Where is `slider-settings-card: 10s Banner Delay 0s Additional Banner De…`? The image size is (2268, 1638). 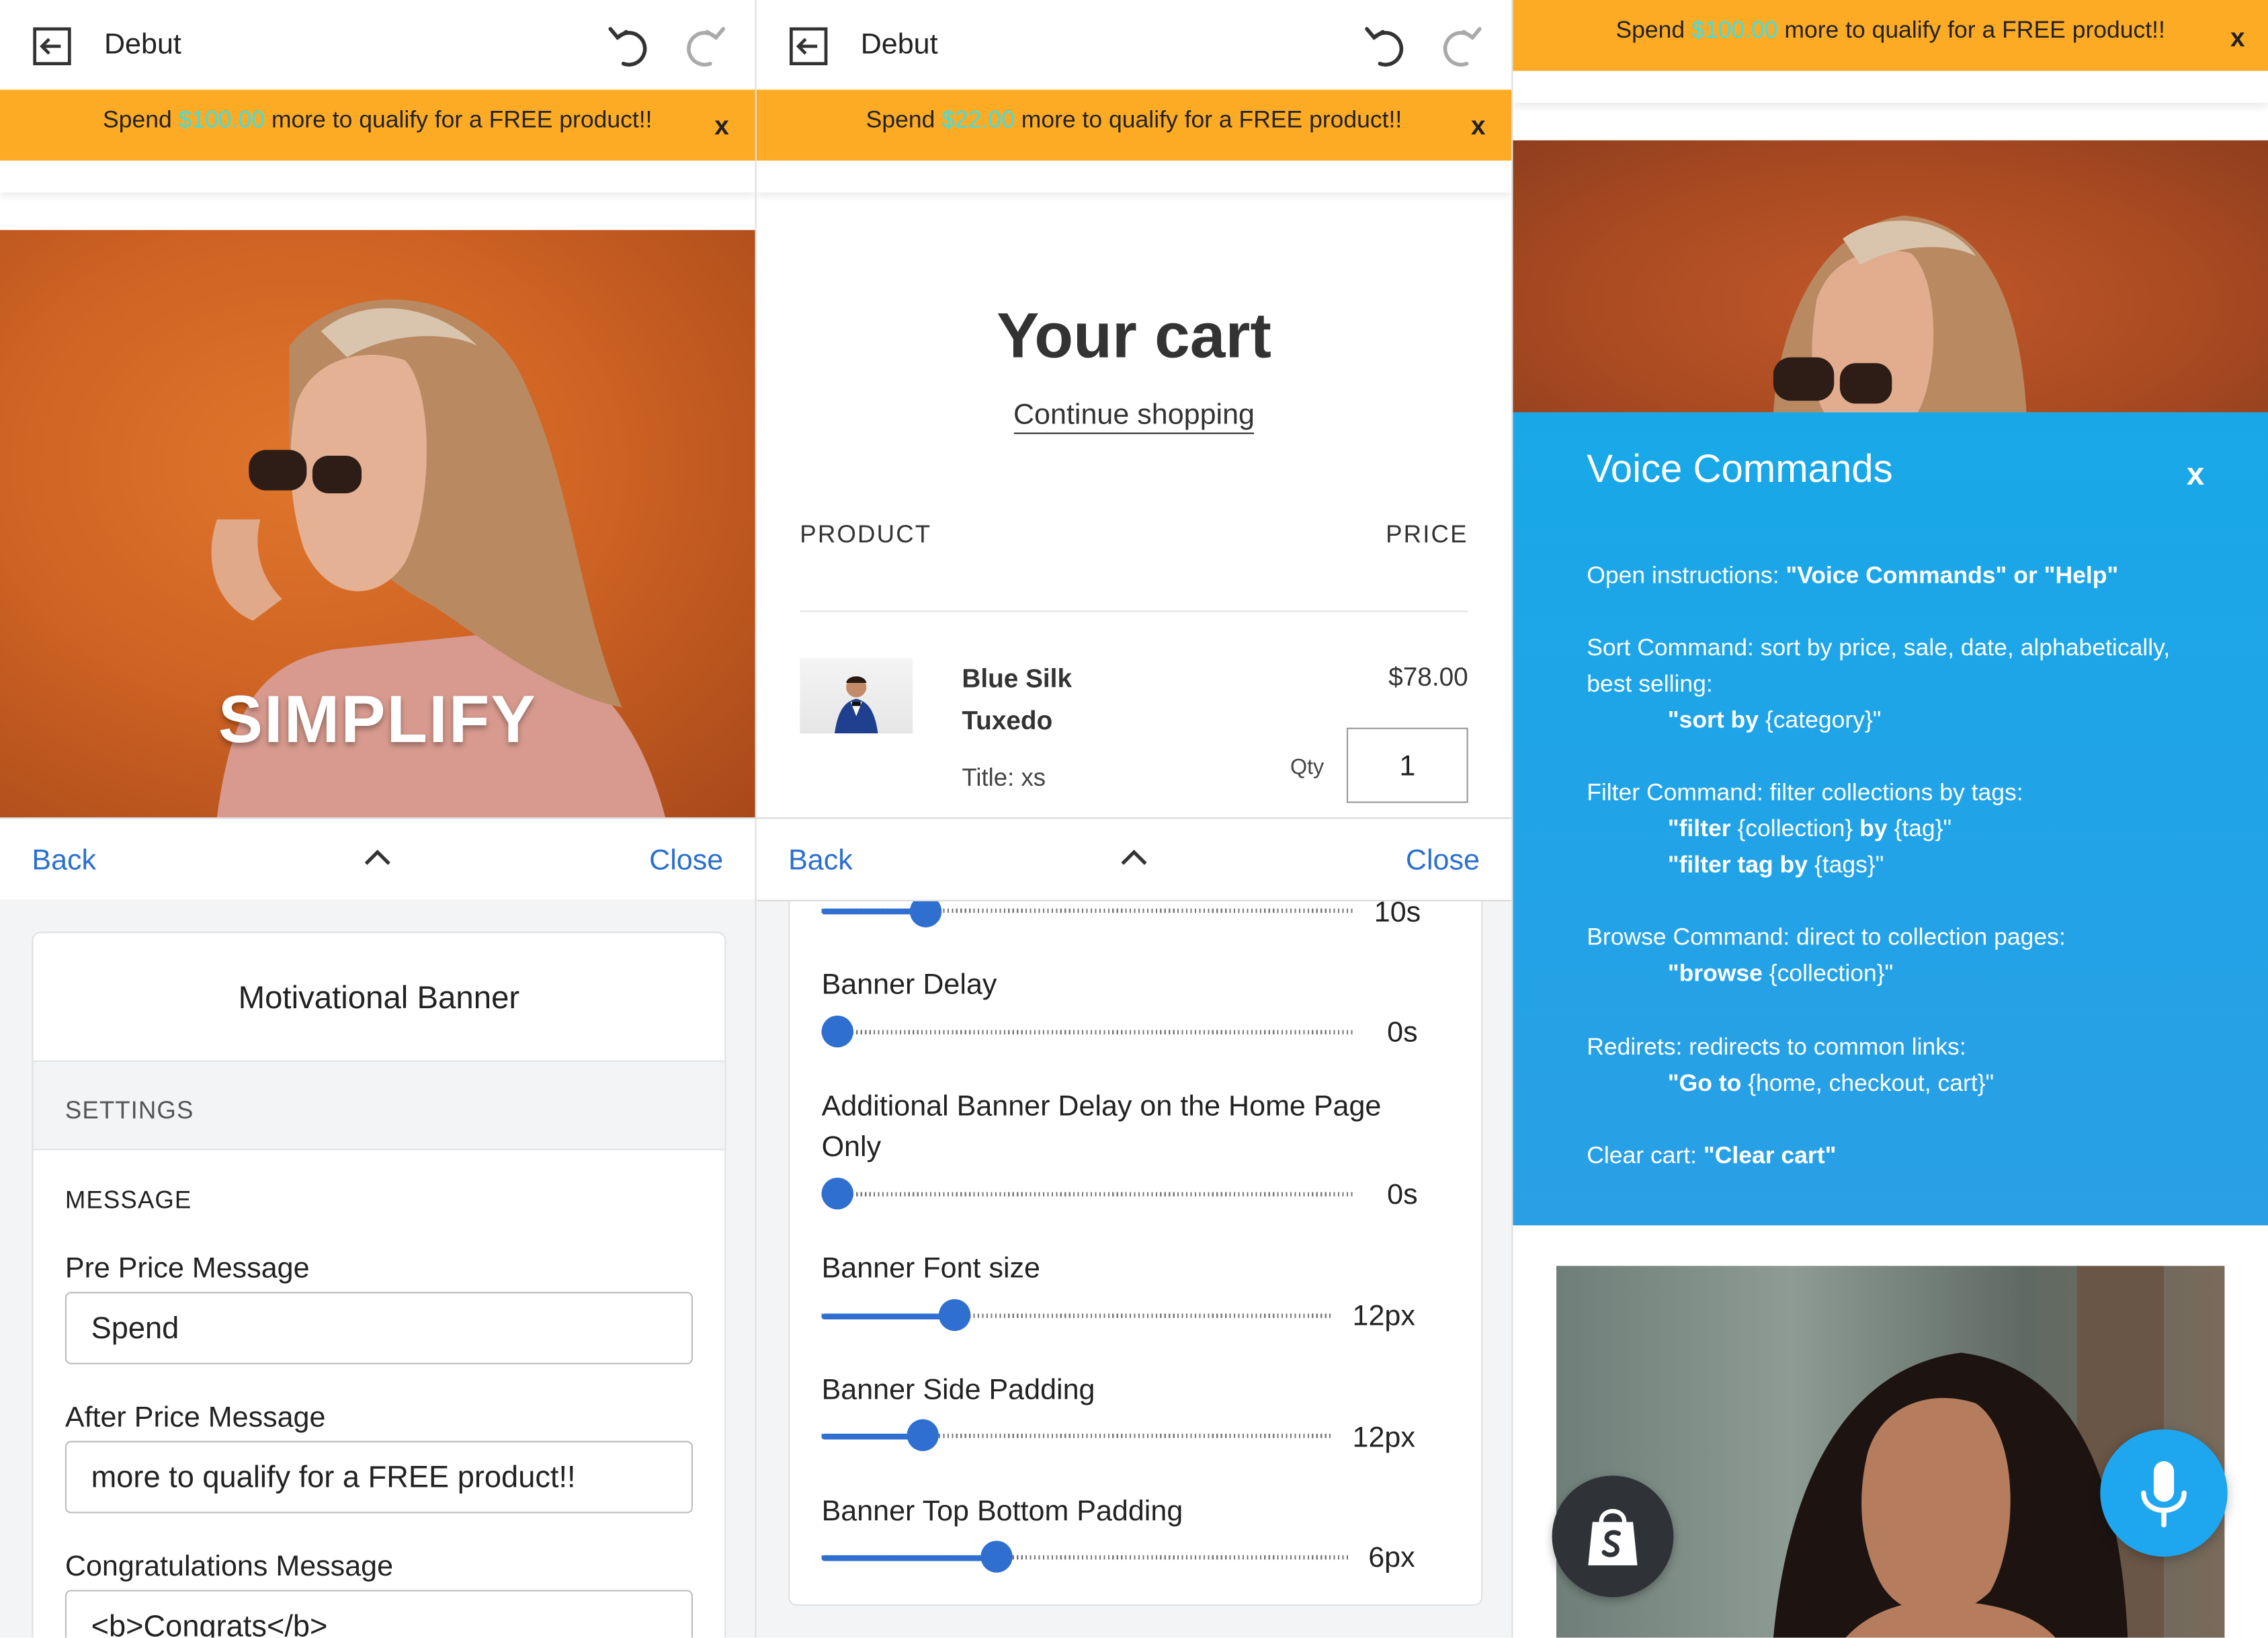 slider-settings-card: 10s Banner Delay 0s Additional Banner De… is located at coordinates (1135, 1237).